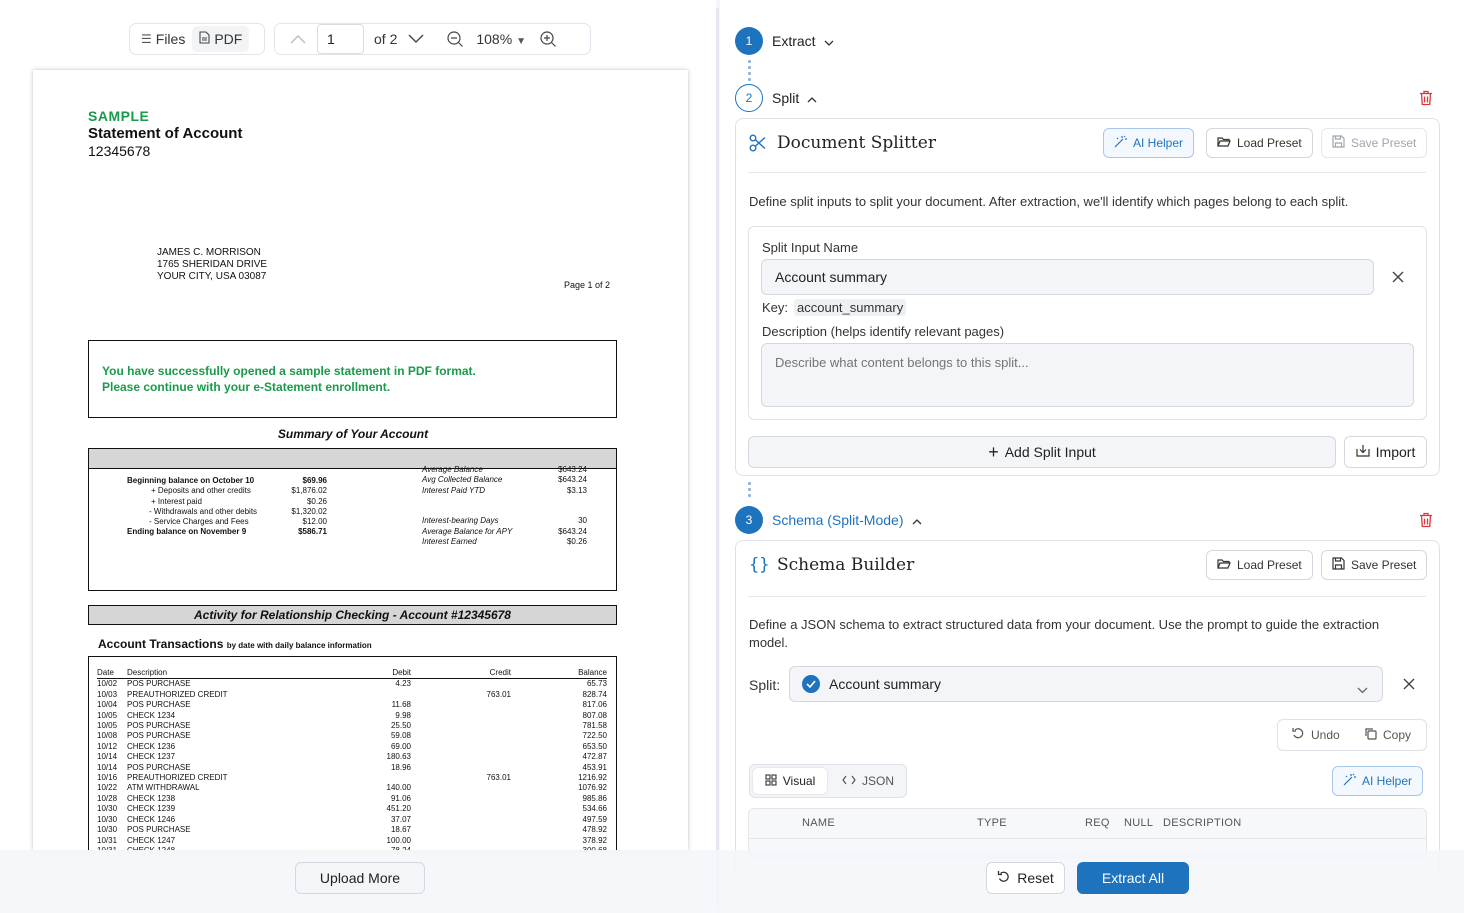 The image size is (1464, 913). I want to click on splitter-title: Document Splitter, so click(856, 143).